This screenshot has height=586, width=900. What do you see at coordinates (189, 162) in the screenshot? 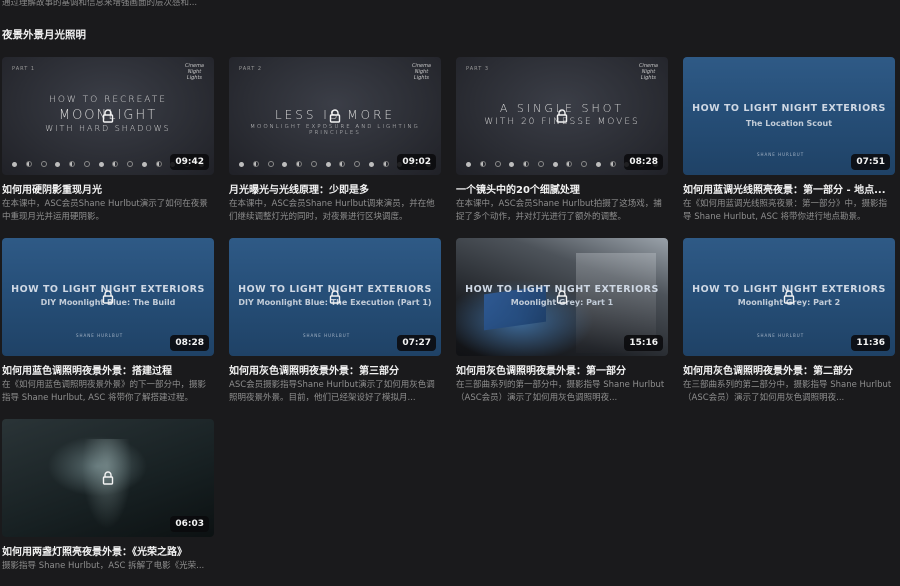
I see `duration-badge: 09:42` at bounding box center [189, 162].